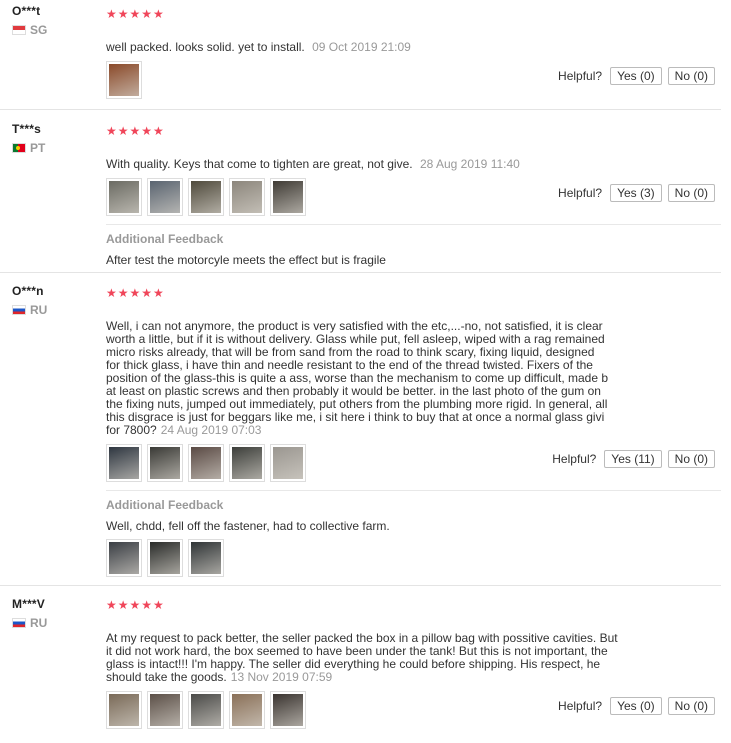 The width and height of the screenshot is (731, 743). I want to click on country-code: SG, so click(39, 30).